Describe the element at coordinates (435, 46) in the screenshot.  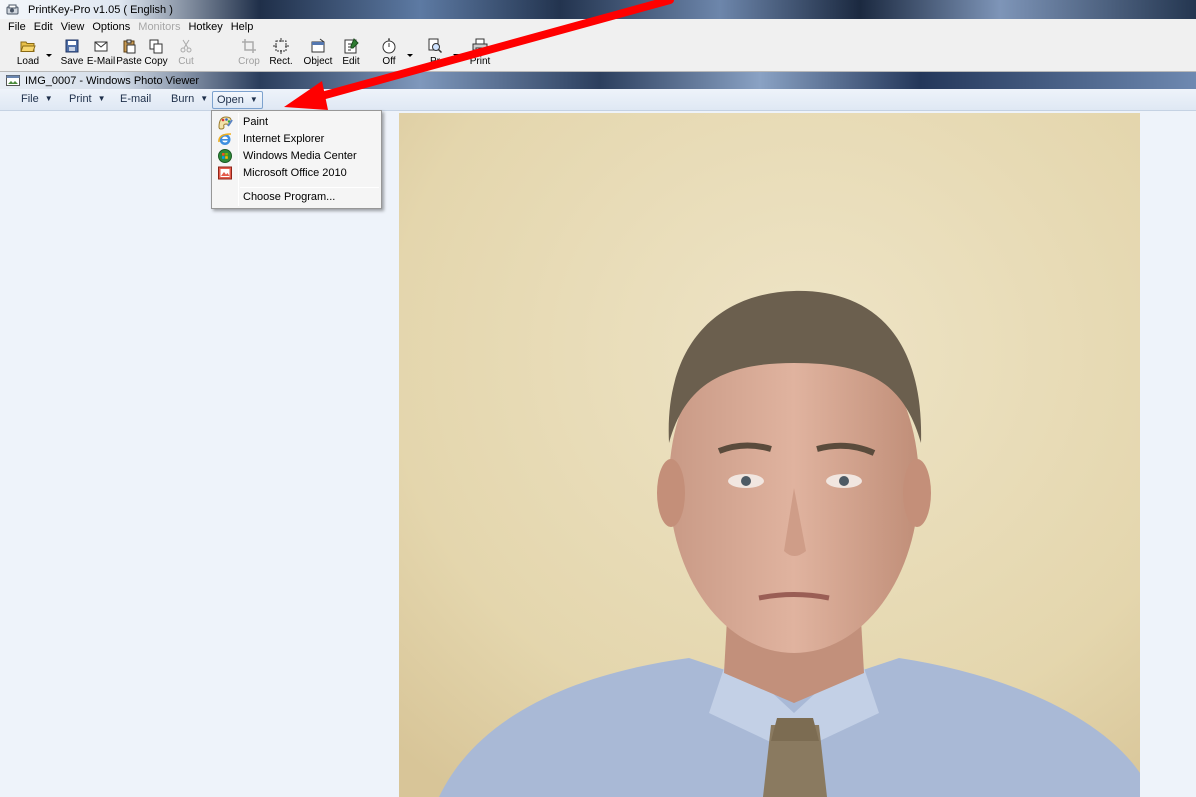
I see `magnifier-icon` at that location.